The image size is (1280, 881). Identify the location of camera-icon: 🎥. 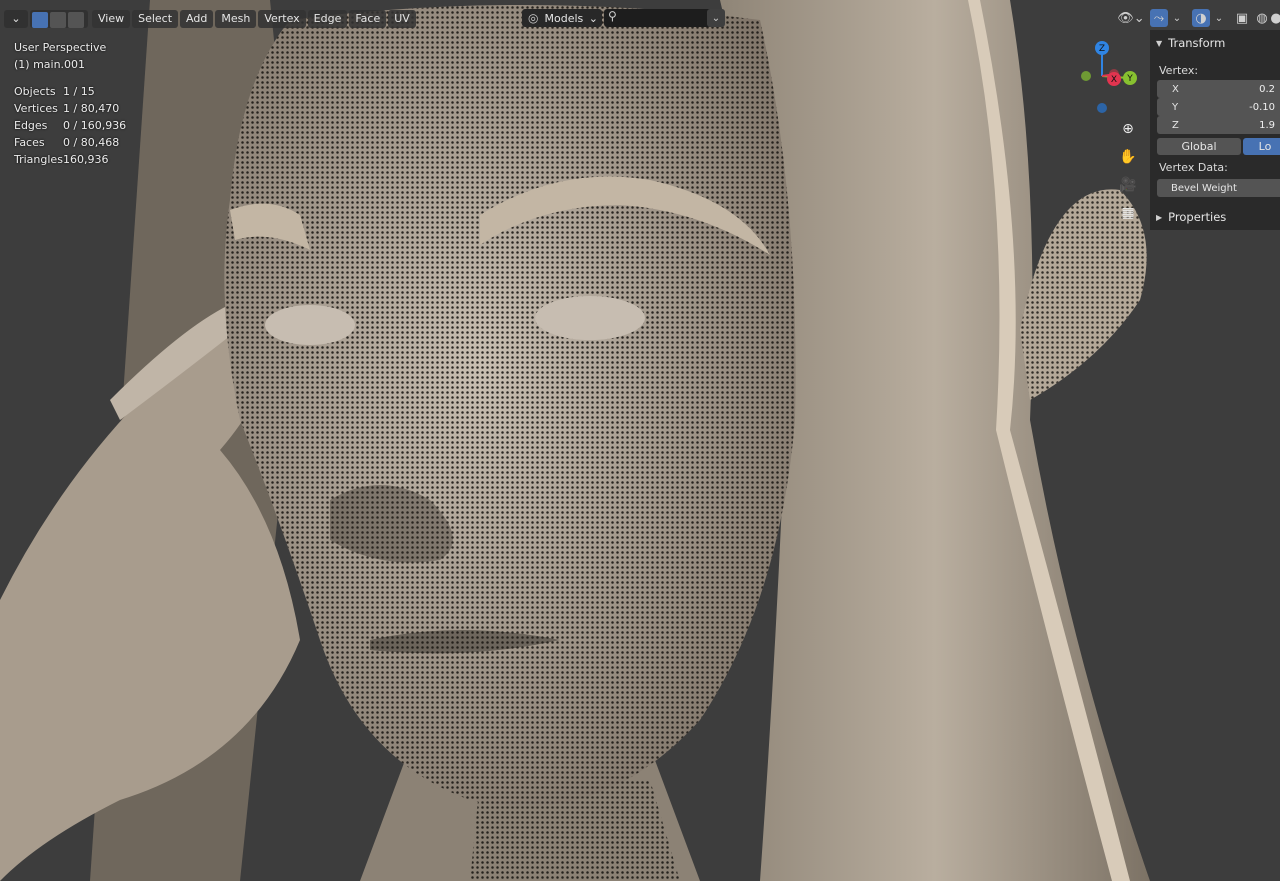
(1128, 185).